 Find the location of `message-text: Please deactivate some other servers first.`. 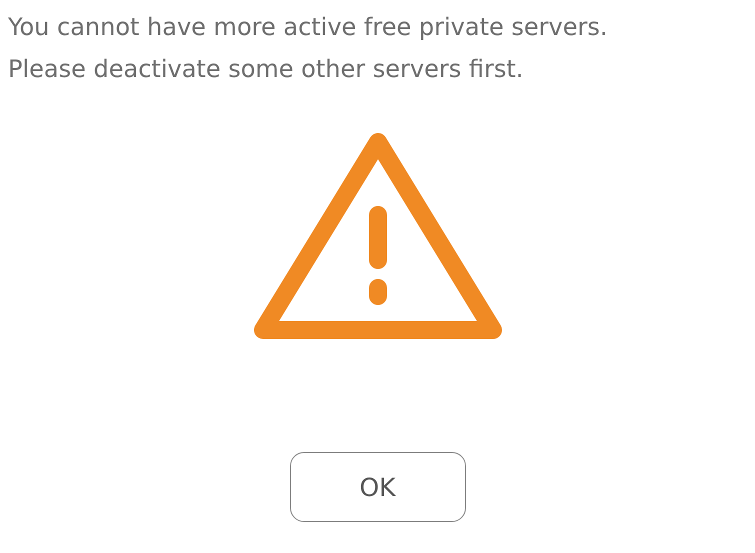

message-text: Please deactivate some other servers first. is located at coordinates (266, 69).